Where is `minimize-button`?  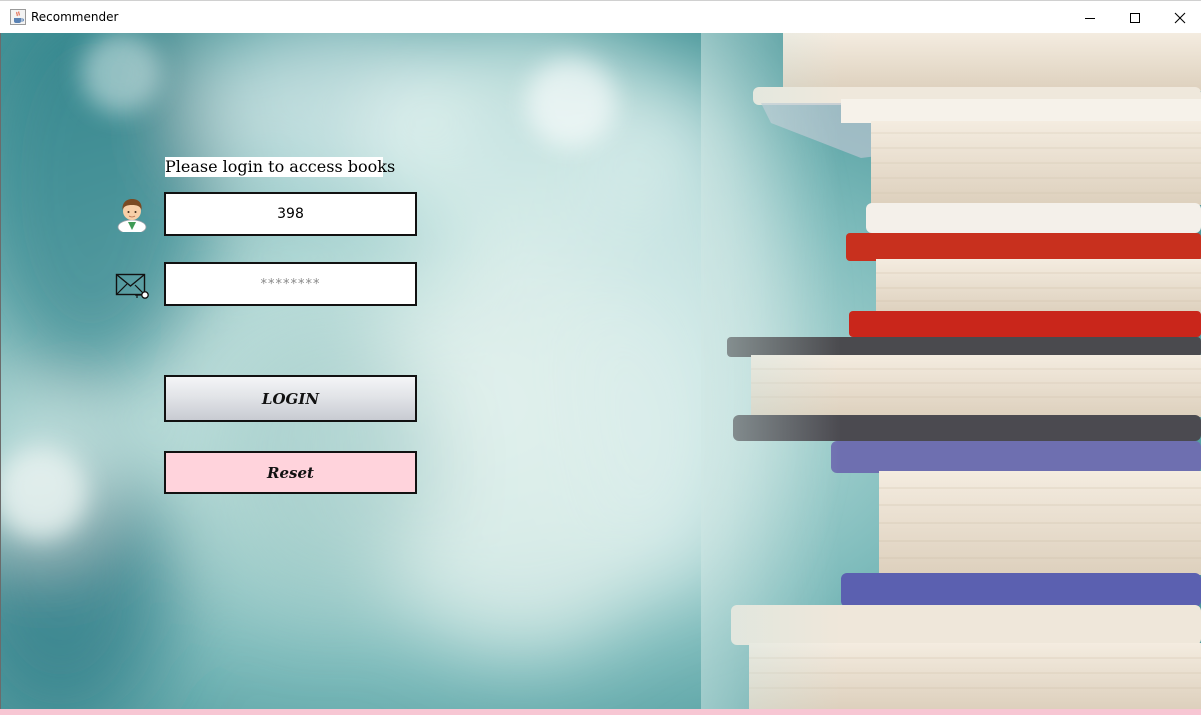
minimize-button is located at coordinates (1090, 17).